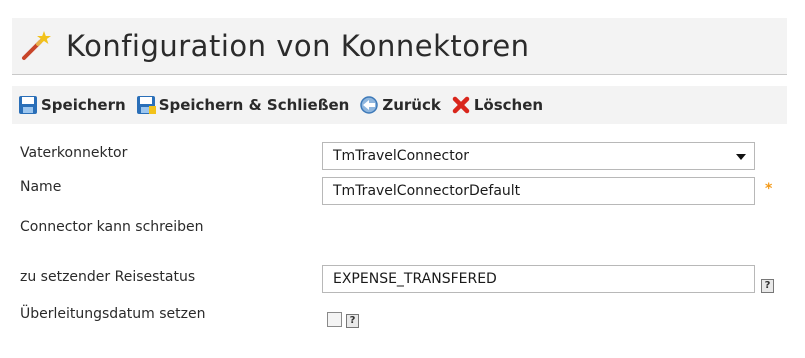 This screenshot has width=805, height=358. Describe the element at coordinates (401, 156) in the screenshot. I see `parent-connector-value: TmTravelConnector` at that location.